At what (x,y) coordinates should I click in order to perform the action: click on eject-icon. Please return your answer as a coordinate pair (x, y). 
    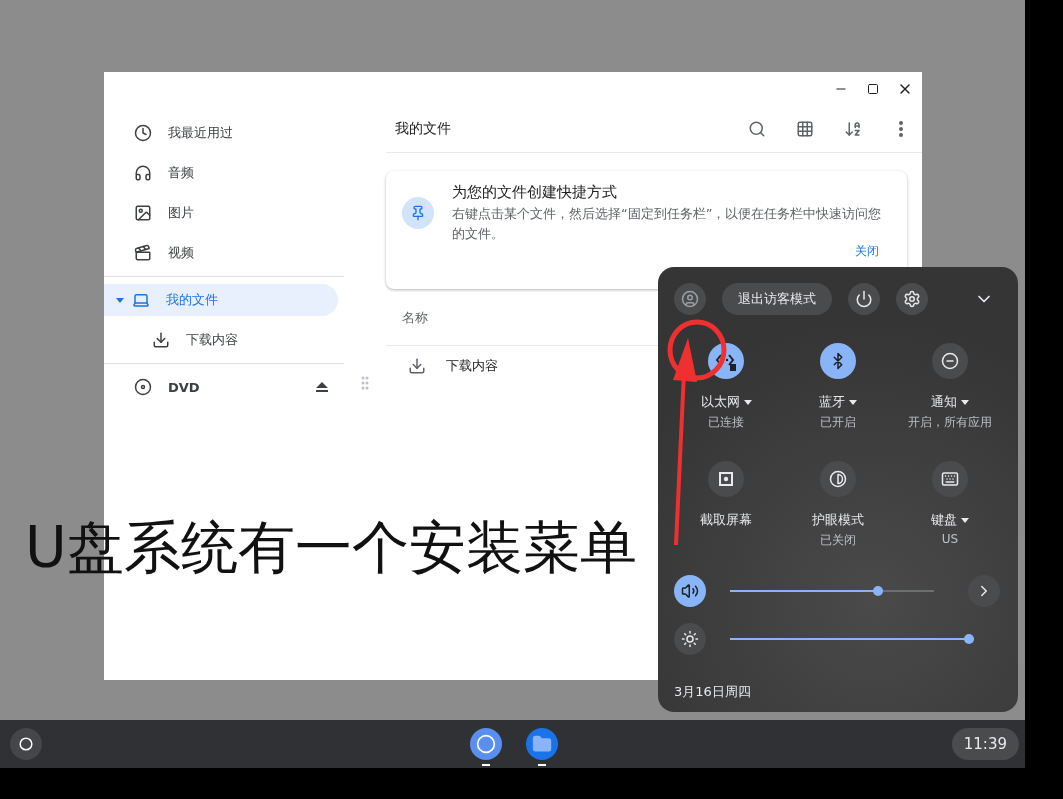
    Looking at the image, I should click on (322, 387).